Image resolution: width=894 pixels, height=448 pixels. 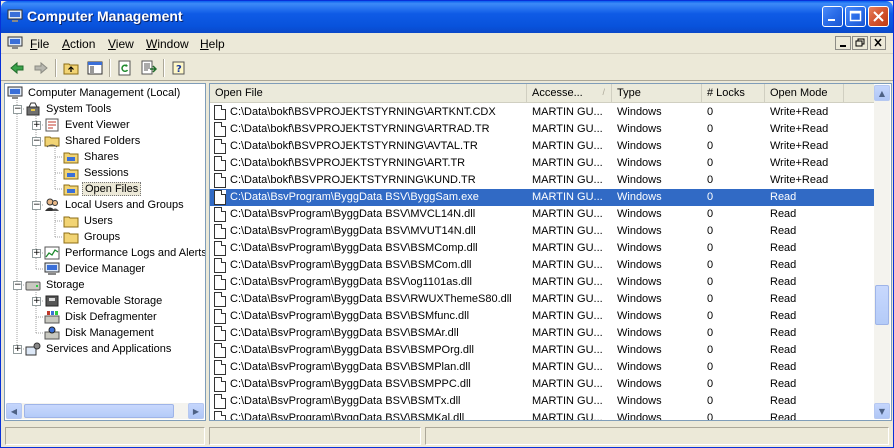 I want to click on tree-item-computer-management: Computer Management (Local), so click(x=94, y=93).